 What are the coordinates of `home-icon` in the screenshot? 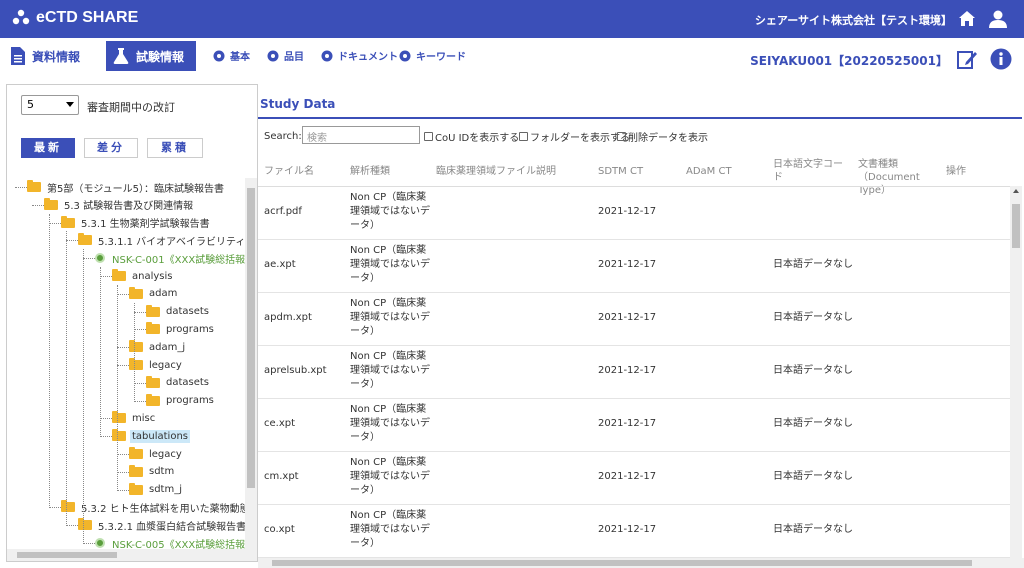 It's located at (967, 19).